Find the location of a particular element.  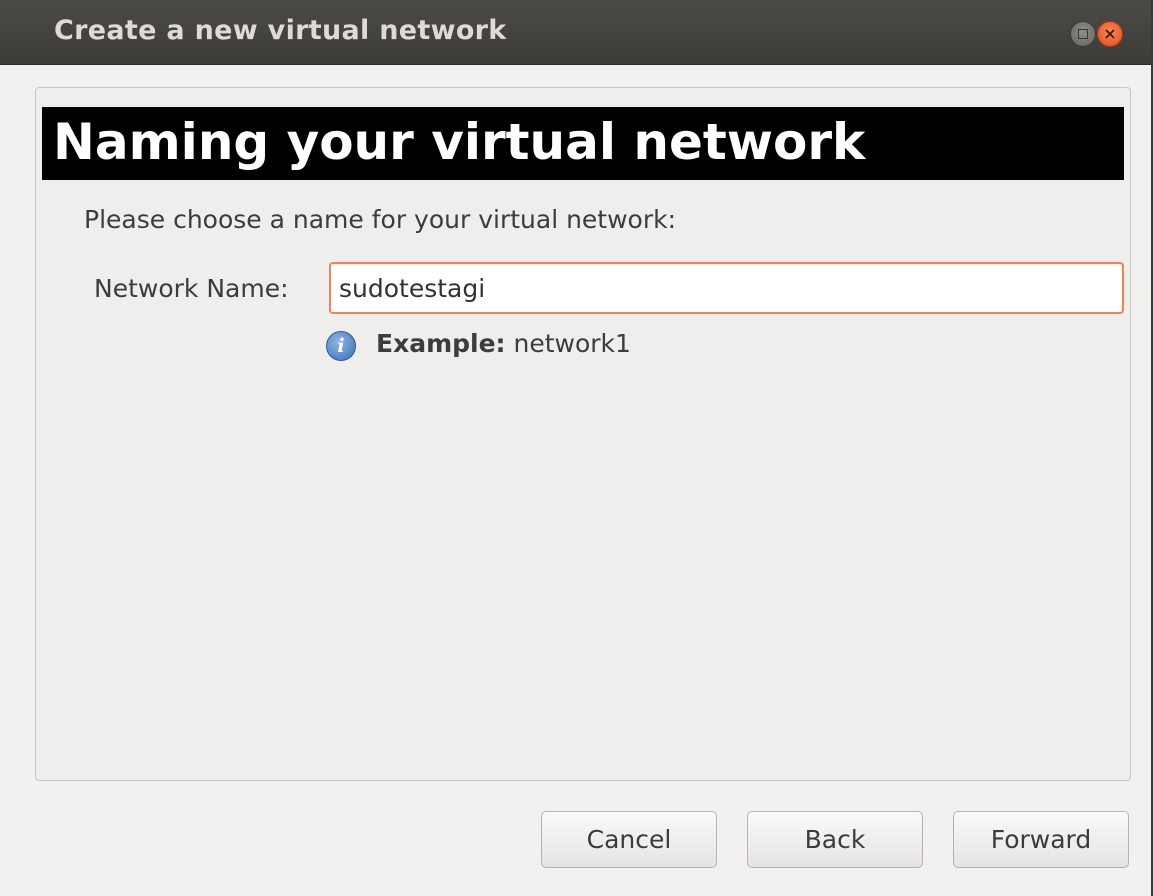

close-icon: × is located at coordinates (1110, 34).